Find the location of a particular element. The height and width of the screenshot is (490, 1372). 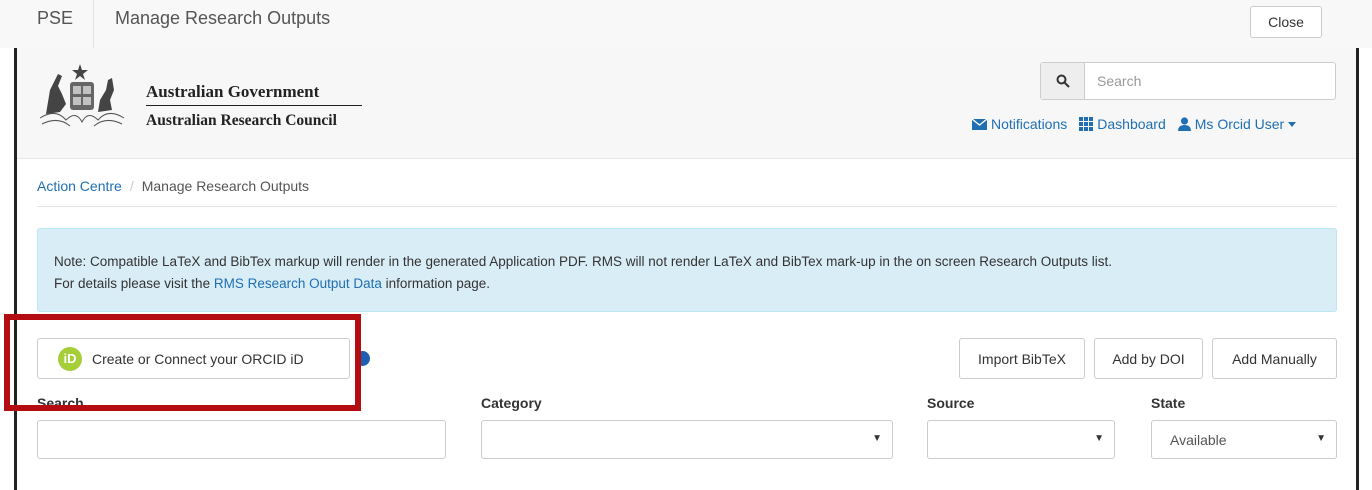

alert-text: For details please visit the is located at coordinates (134, 283).